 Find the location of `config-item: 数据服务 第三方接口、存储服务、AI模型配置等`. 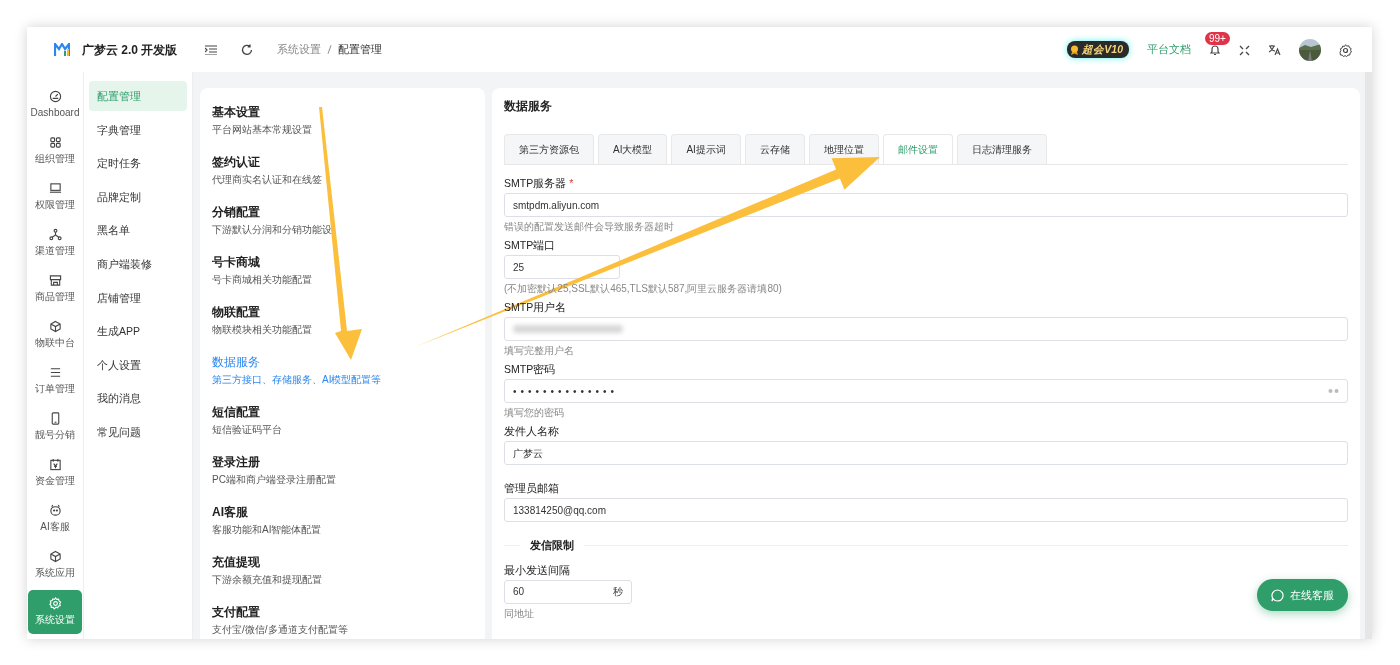

config-item: 数据服务 第三方接口、存储服务、AI模型配置等 is located at coordinates (342, 370).